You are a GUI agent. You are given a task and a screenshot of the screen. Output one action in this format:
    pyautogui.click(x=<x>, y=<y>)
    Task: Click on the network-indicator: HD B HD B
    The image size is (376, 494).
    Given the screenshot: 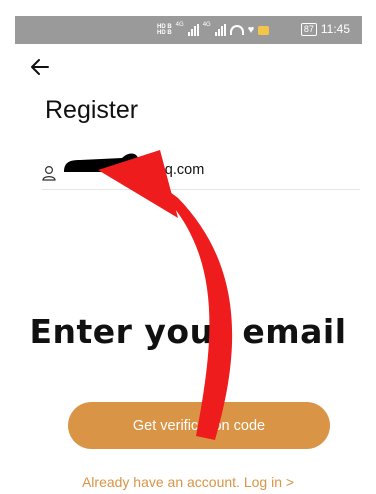 What is the action you would take?
    pyautogui.click(x=164, y=30)
    